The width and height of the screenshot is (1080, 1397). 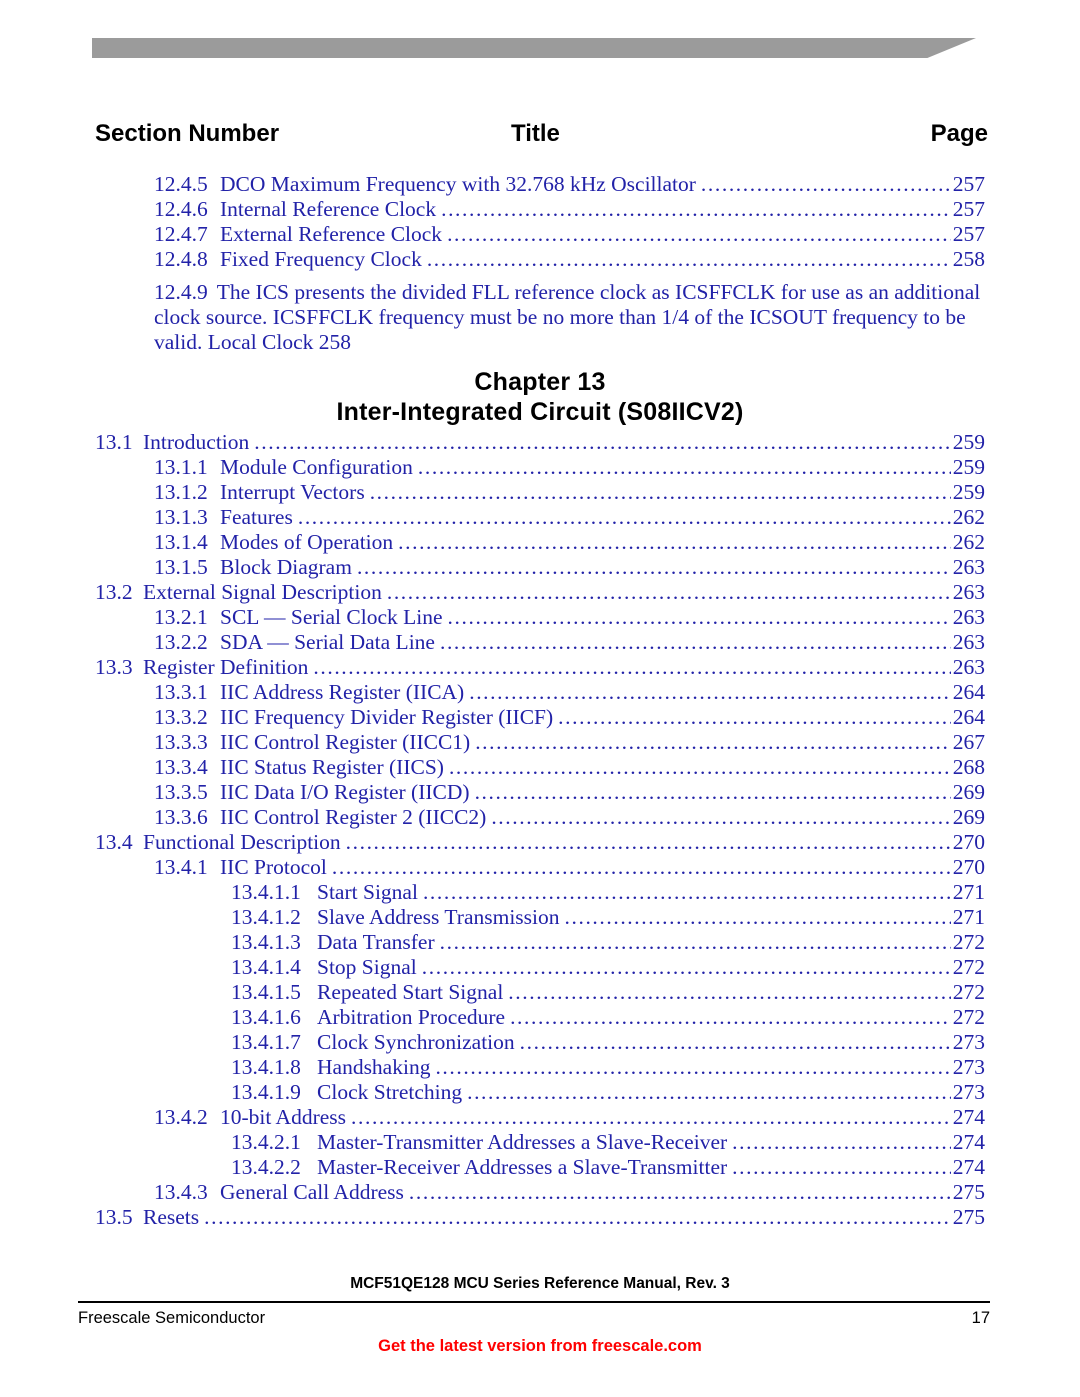 I want to click on toc-entry-number: 13.4.1.7, so click(x=266, y=1042).